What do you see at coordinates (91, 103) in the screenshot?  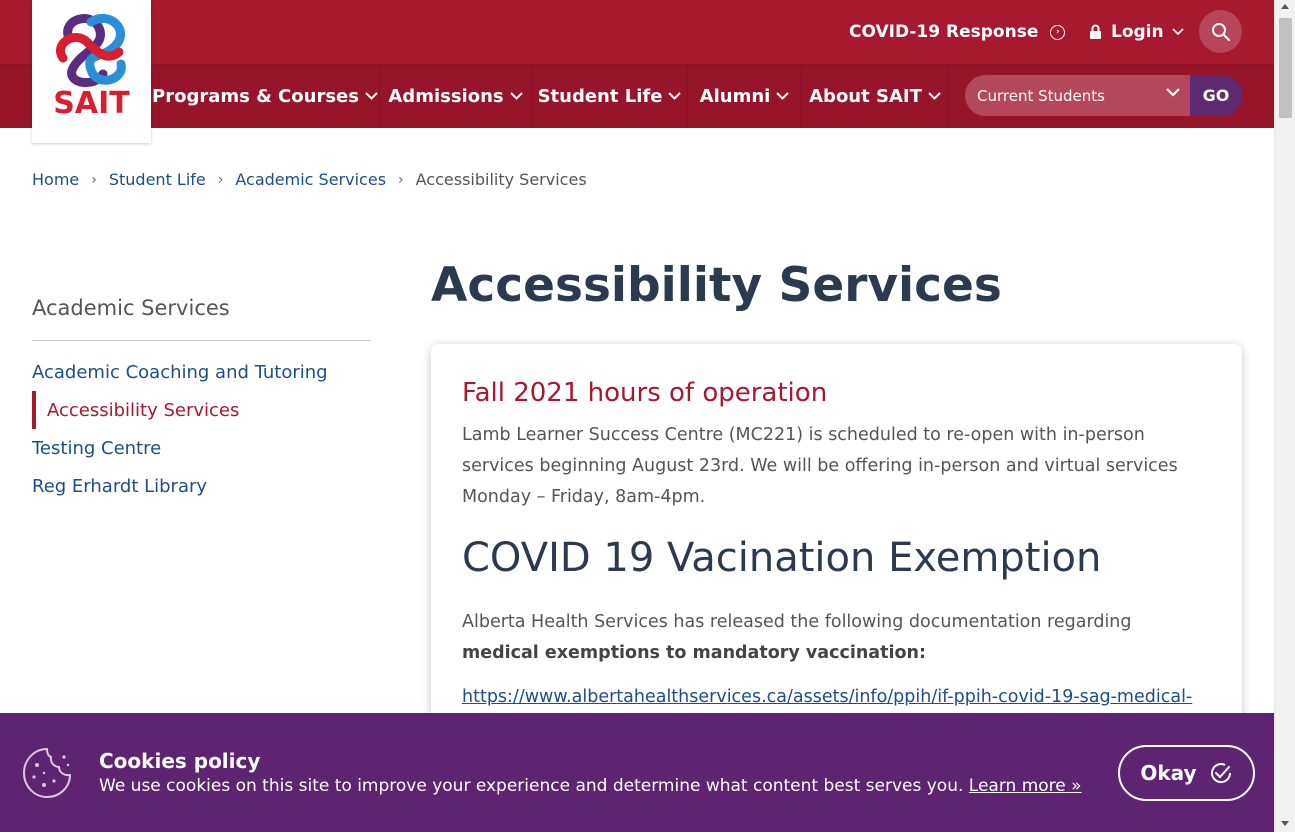 I see `logo-text: SAIT` at bounding box center [91, 103].